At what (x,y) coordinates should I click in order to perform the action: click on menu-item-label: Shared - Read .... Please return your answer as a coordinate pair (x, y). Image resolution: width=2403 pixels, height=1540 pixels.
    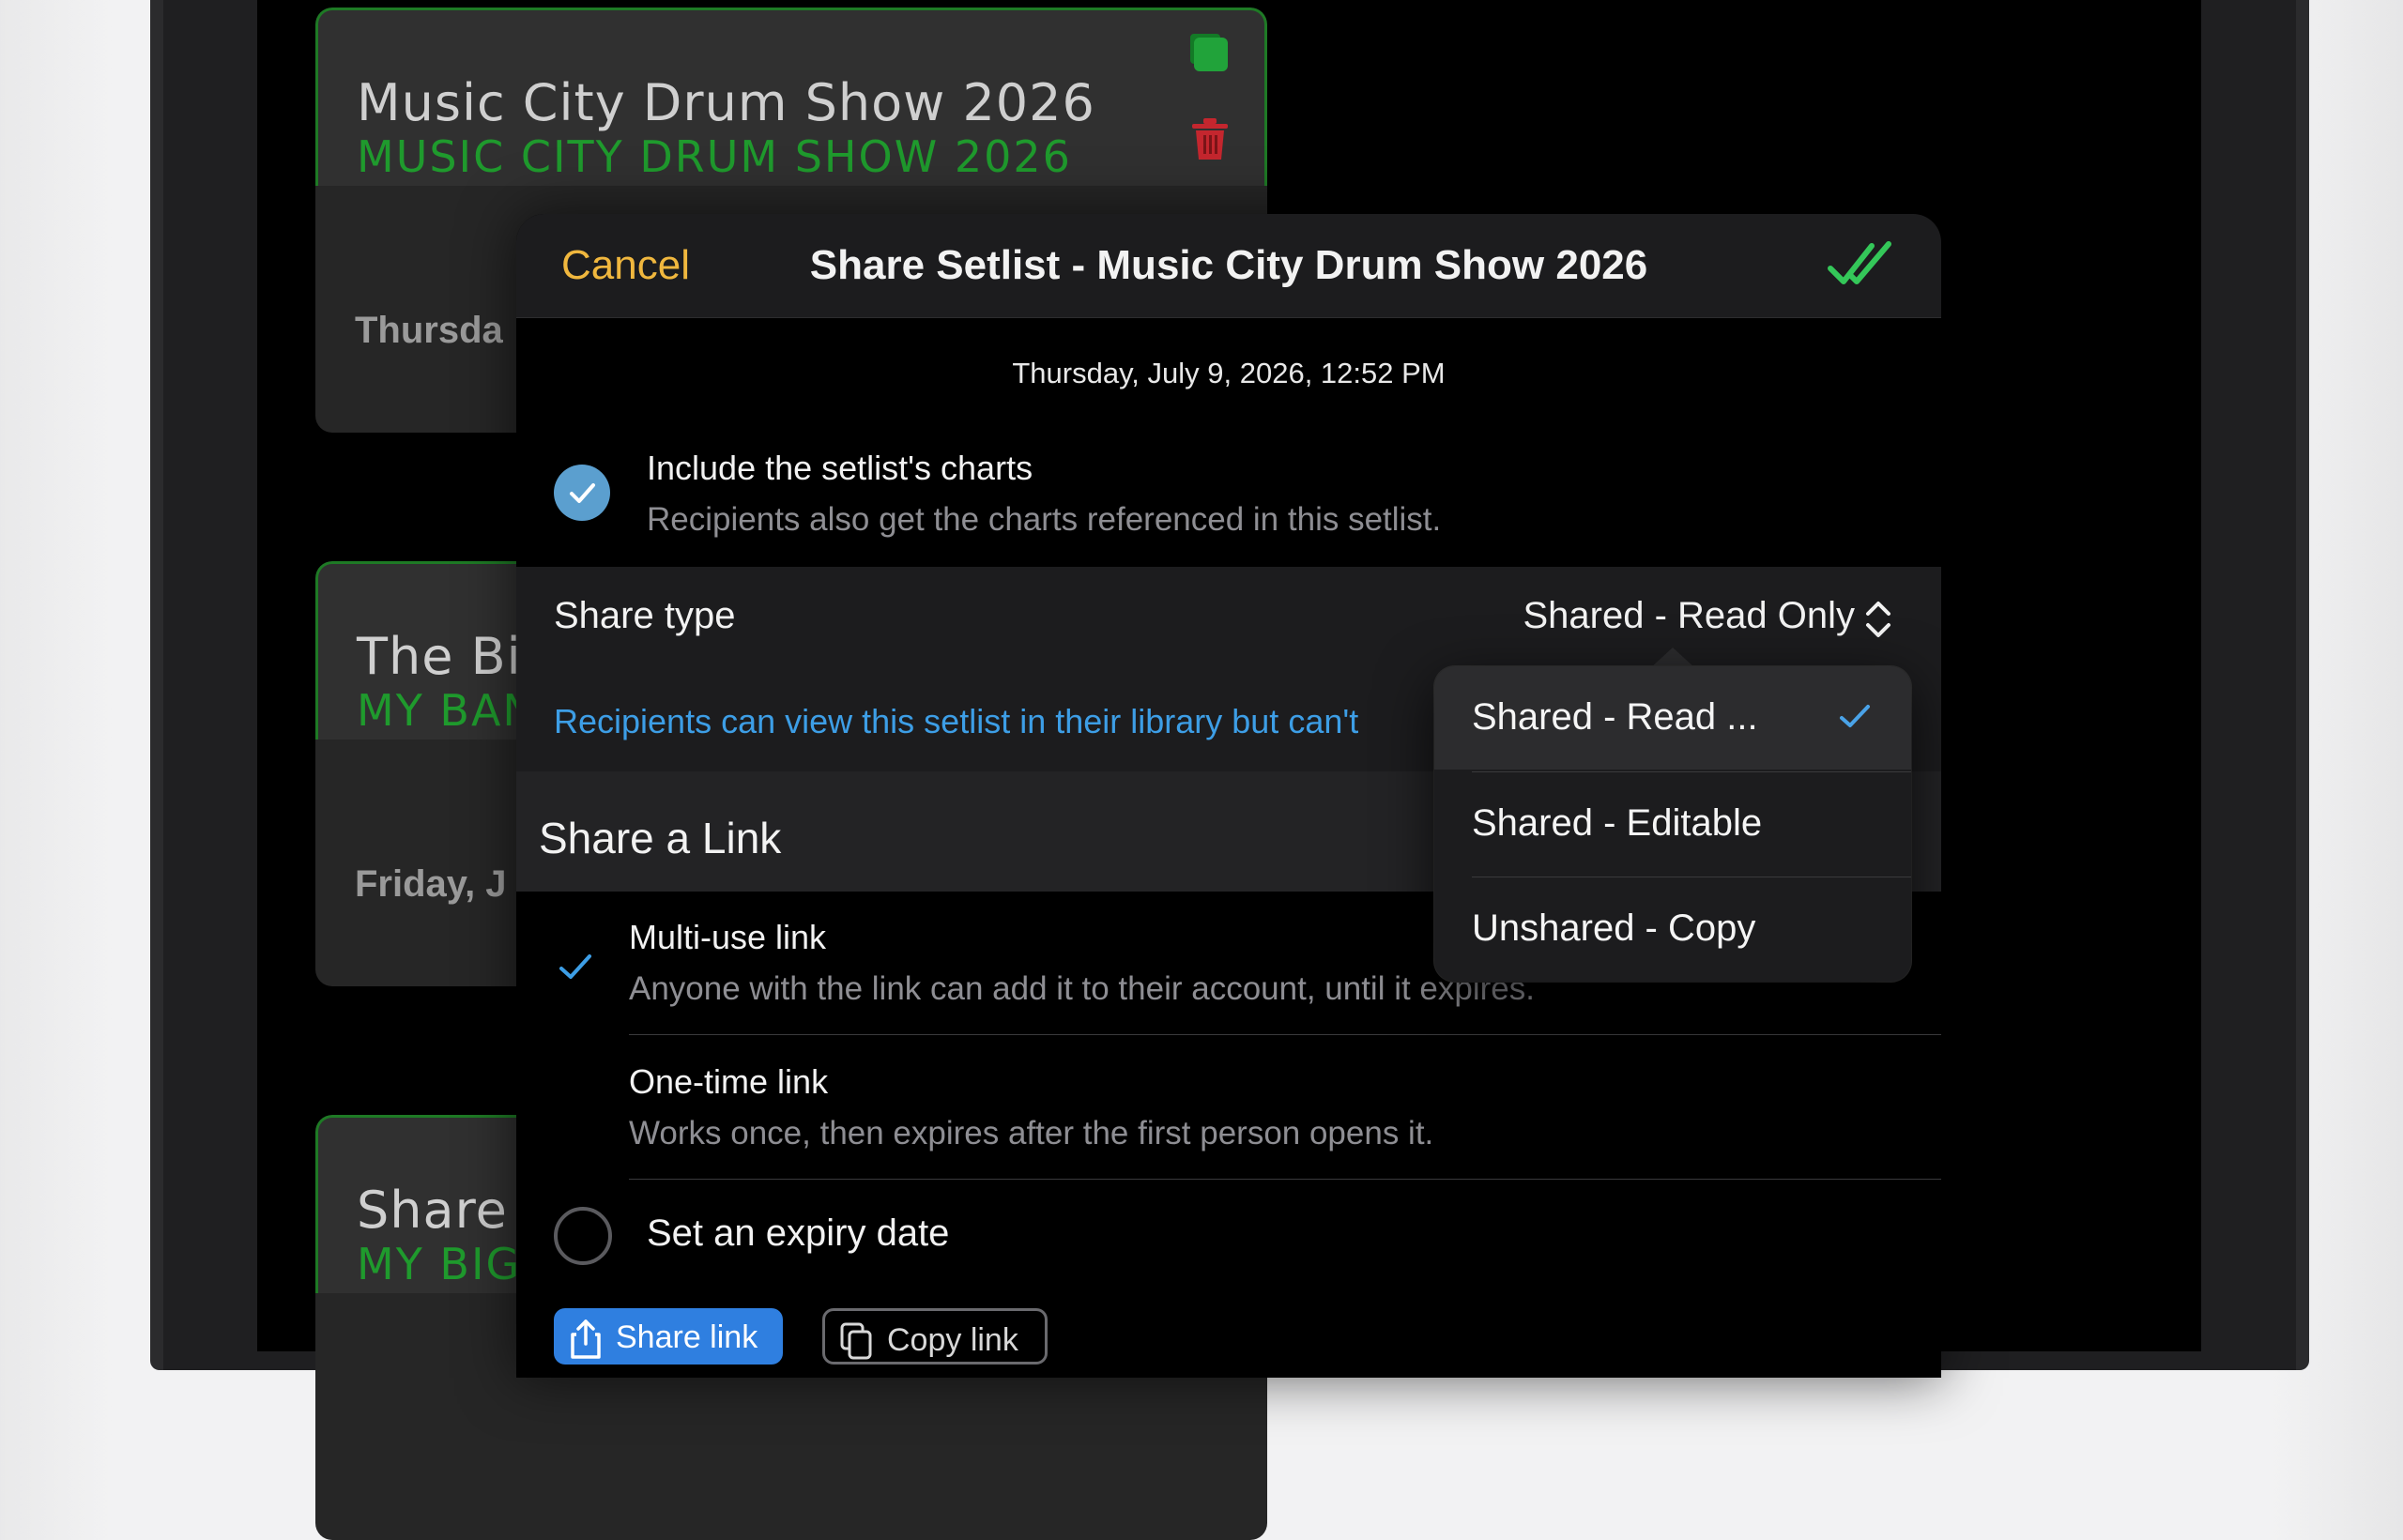
    Looking at the image, I should click on (1615, 717).